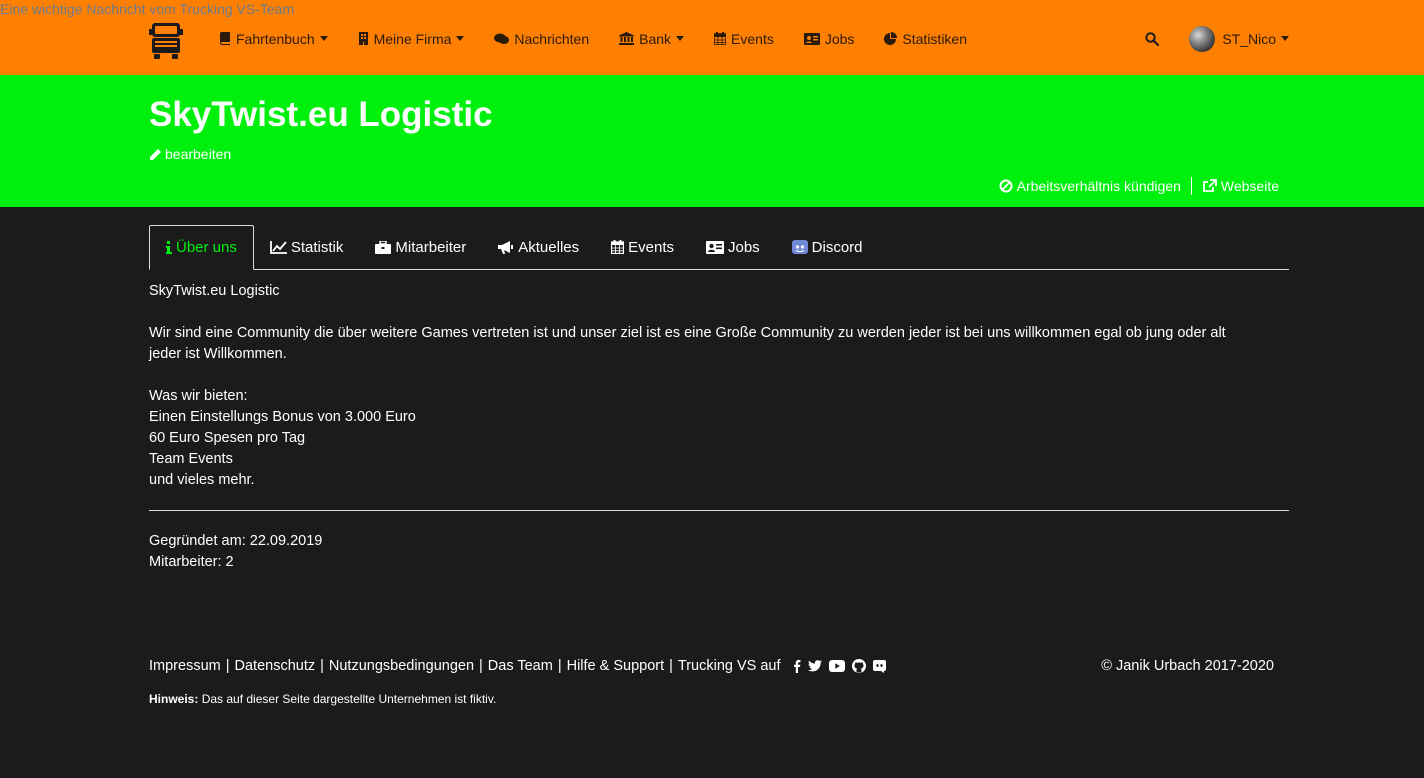  Describe the element at coordinates (282, 417) in the screenshot. I see `offer-item: Einen Einstellungs Bonus von 3.000 Euro` at that location.